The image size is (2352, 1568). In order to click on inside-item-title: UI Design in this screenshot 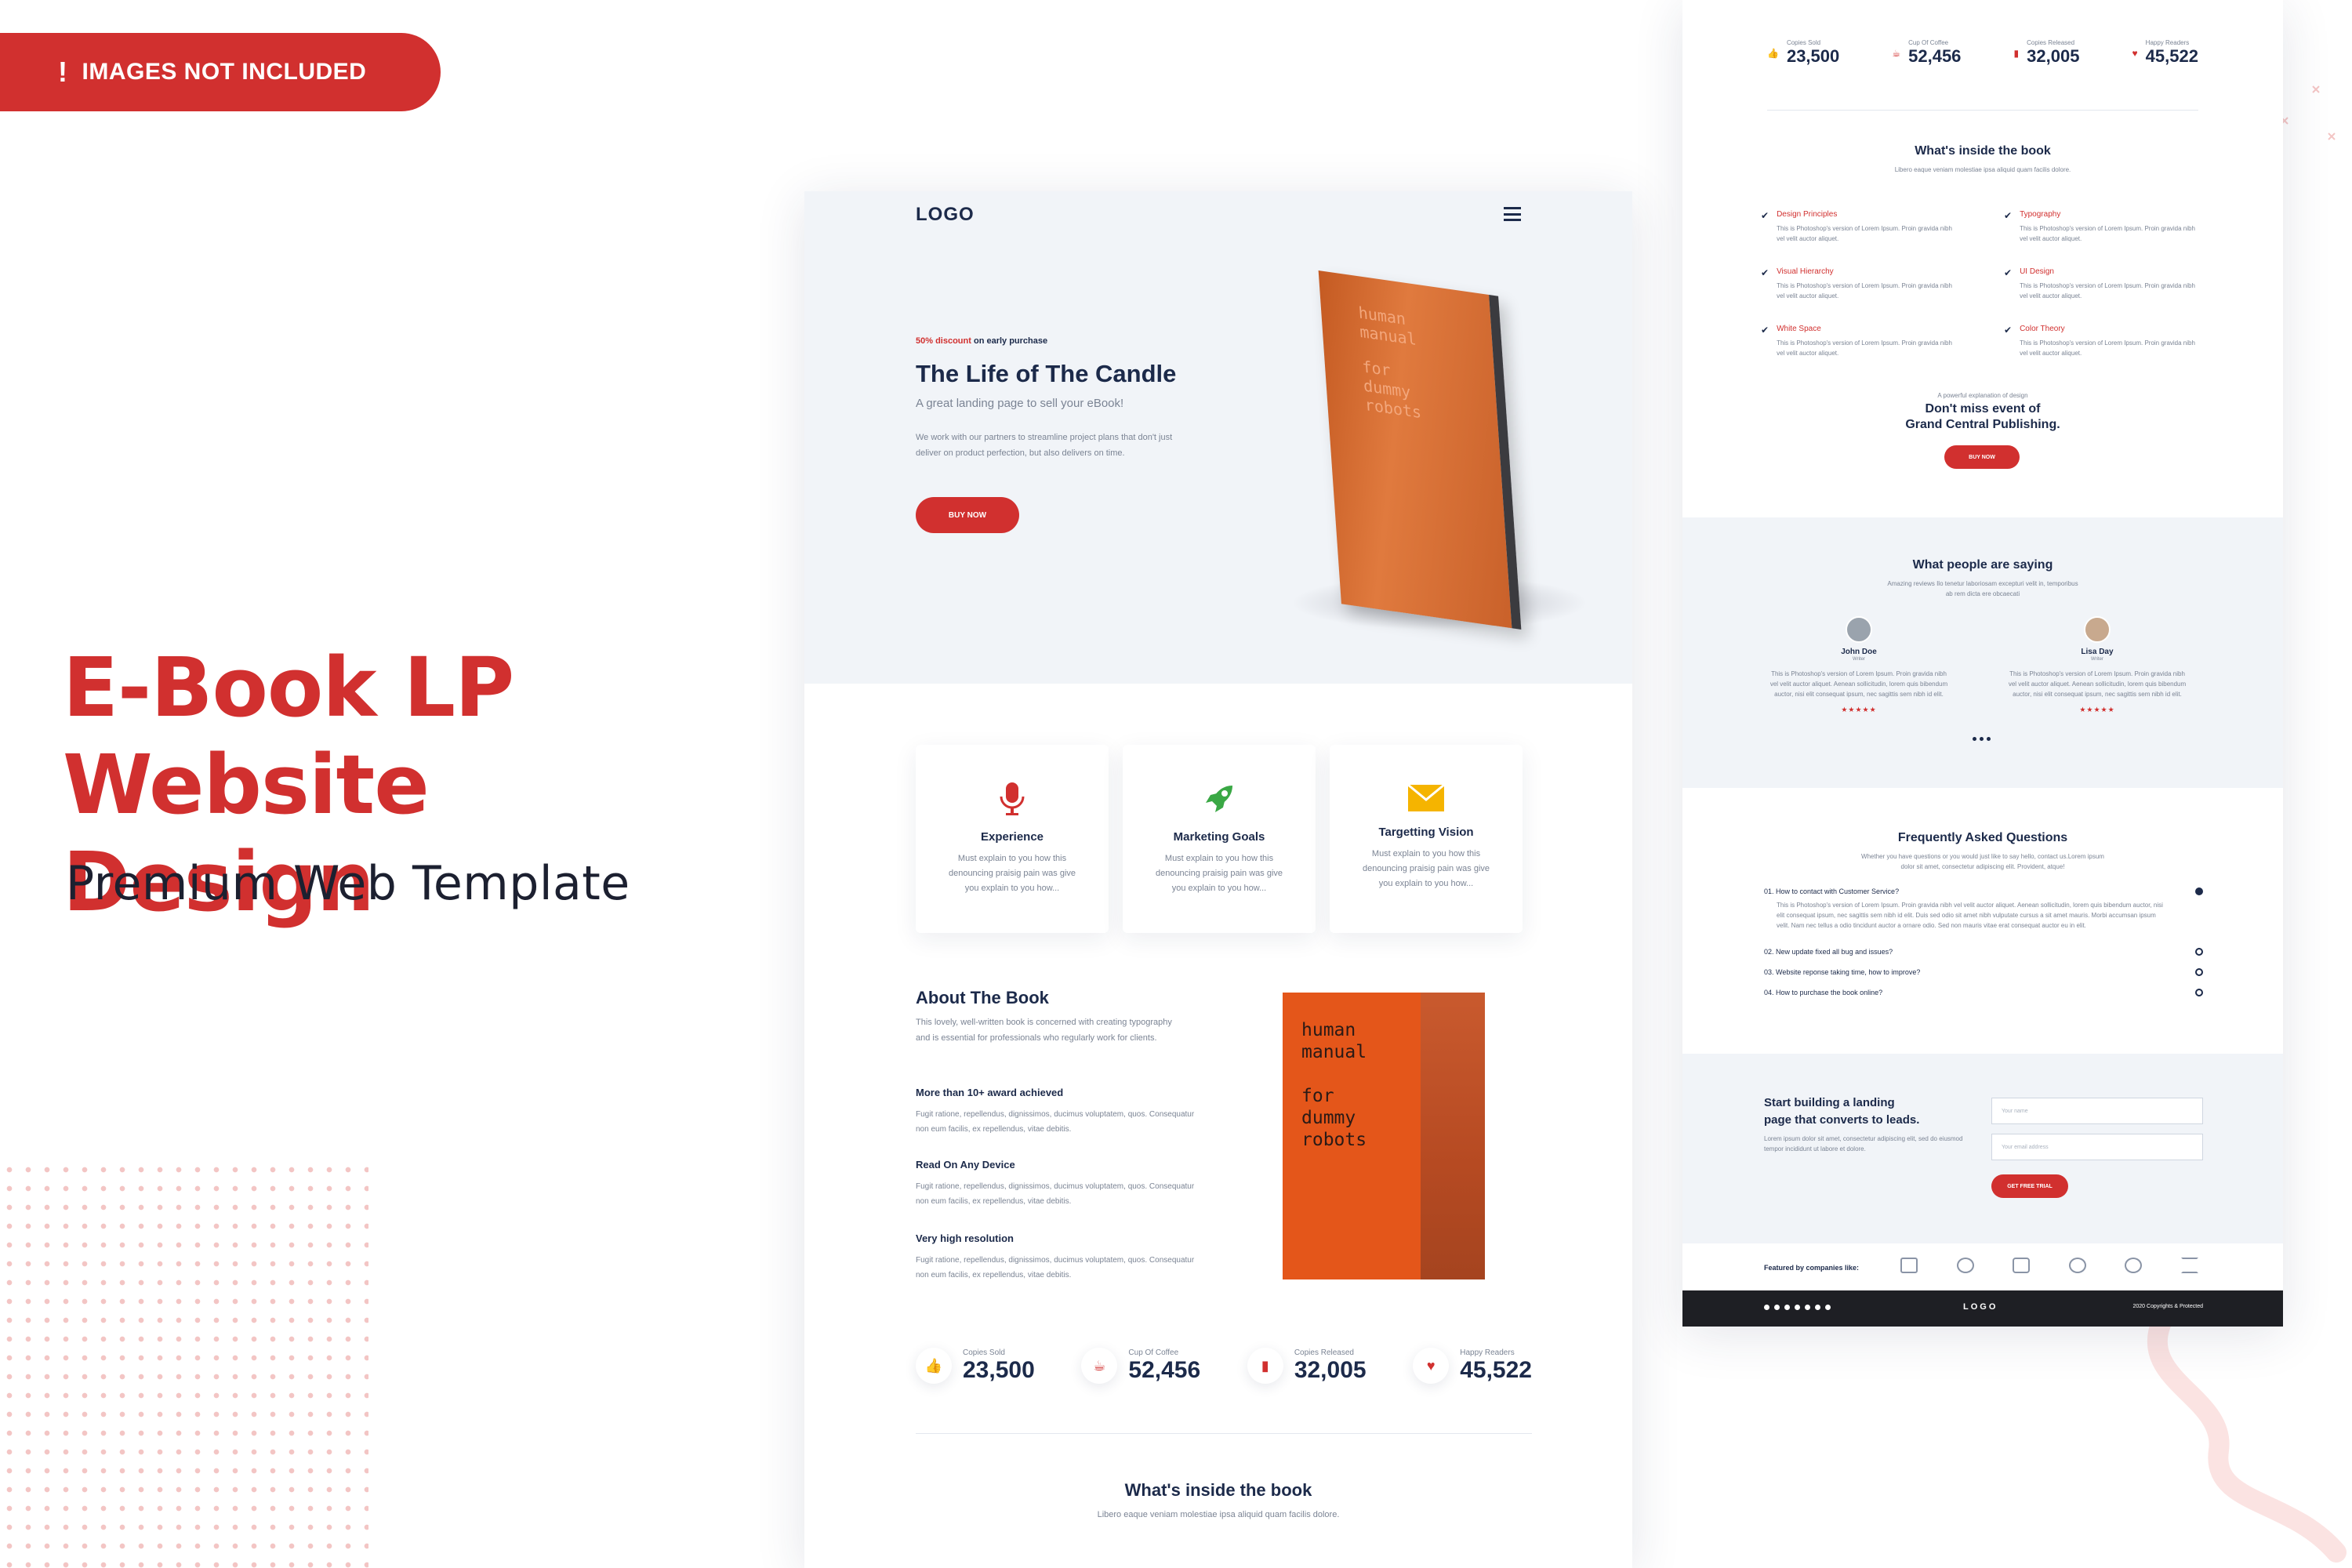, I will do `click(2037, 271)`.